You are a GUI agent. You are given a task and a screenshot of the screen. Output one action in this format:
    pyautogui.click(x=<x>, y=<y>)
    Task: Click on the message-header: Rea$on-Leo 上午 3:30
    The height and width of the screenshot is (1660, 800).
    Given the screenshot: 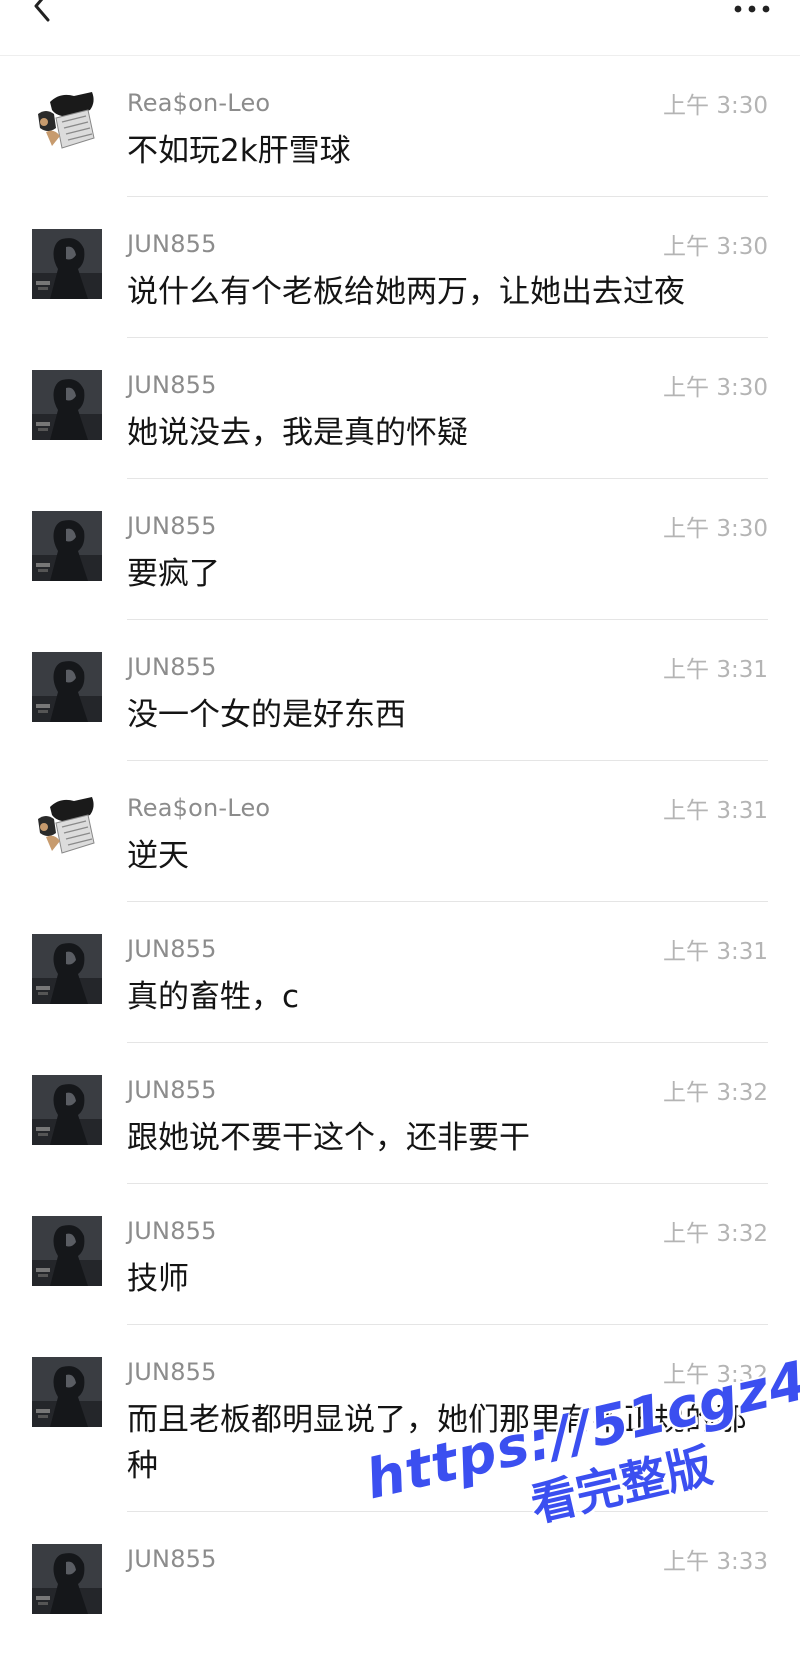 What is the action you would take?
    pyautogui.click(x=447, y=103)
    